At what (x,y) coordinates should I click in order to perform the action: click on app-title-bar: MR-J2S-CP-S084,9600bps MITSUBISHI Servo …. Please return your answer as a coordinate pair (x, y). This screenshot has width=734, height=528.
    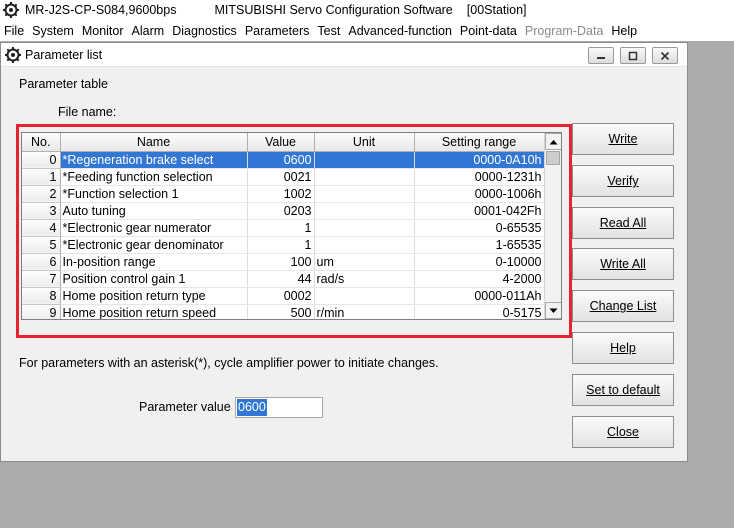
    Looking at the image, I should click on (367, 10).